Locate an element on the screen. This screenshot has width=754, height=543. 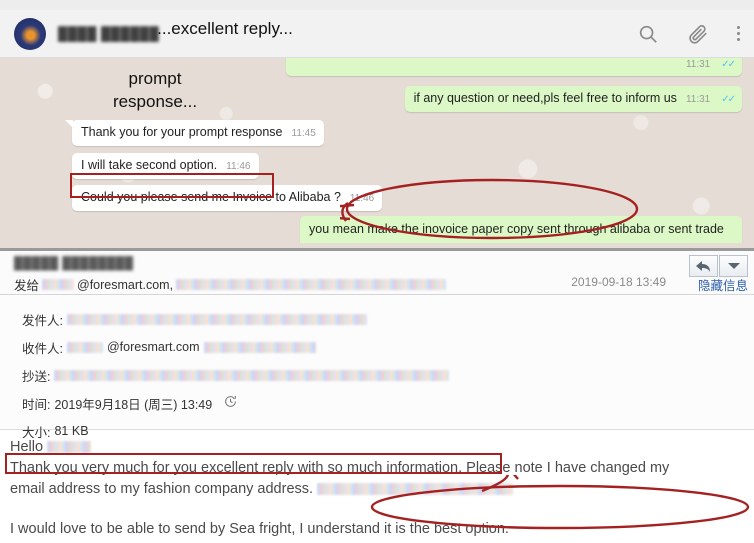
whatsapp-header-actions is located at coordinates (688, 34).